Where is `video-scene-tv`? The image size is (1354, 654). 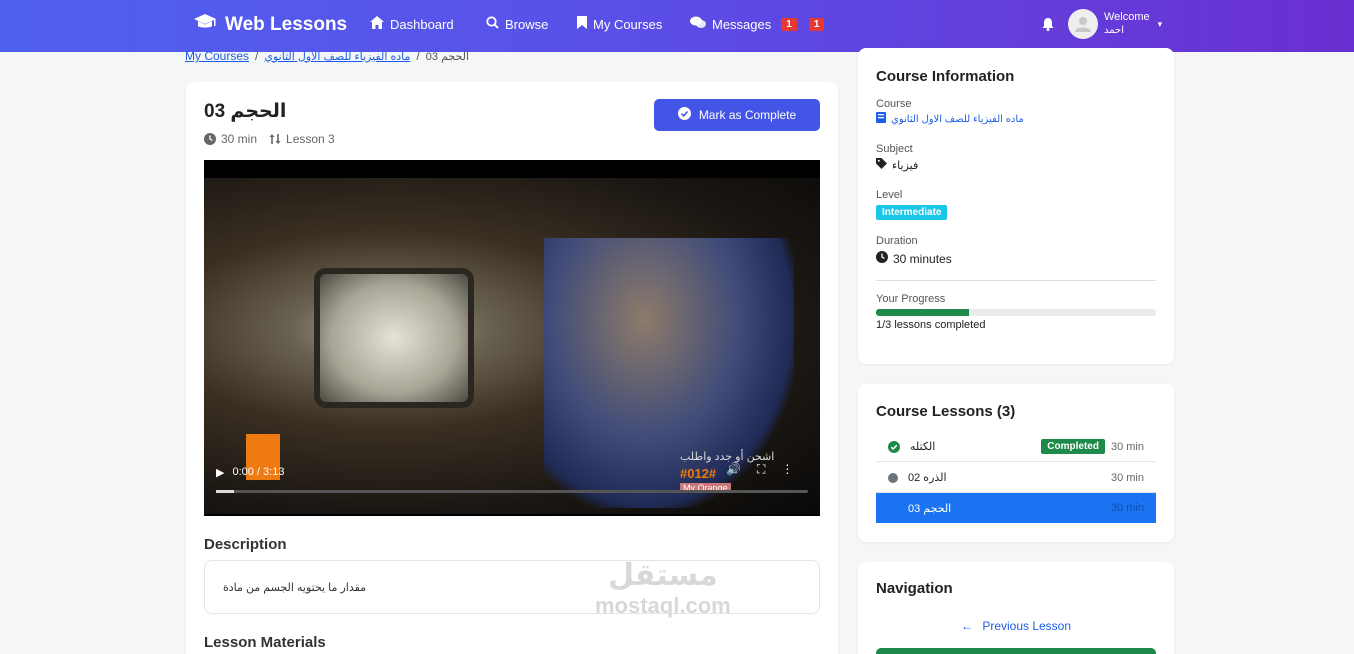 video-scene-tv is located at coordinates (394, 338).